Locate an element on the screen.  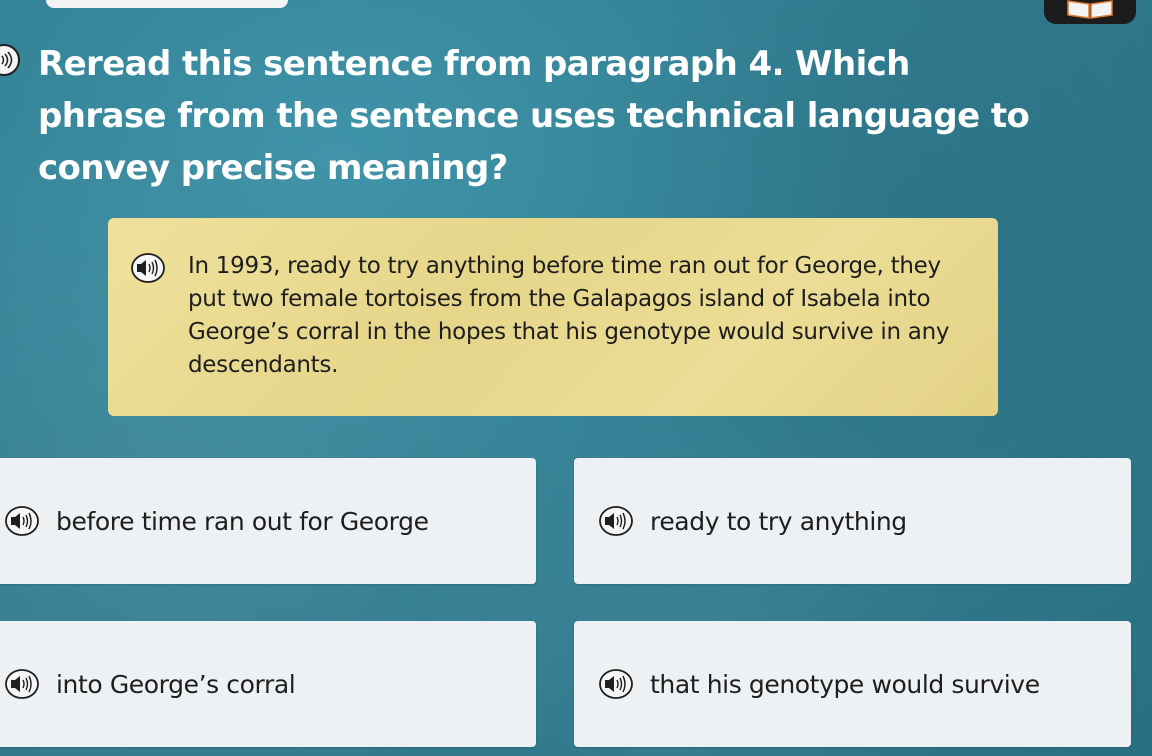
answer-choice-label: that his genotype would survive is located at coordinates (845, 684).